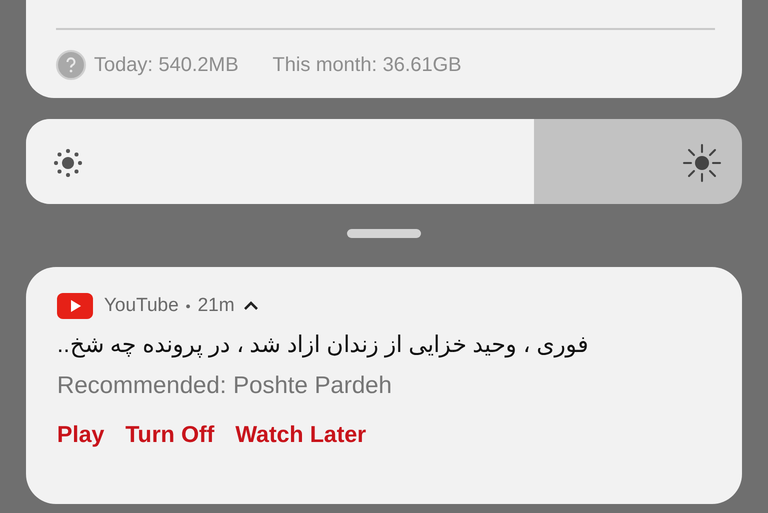  What do you see at coordinates (169, 433) in the screenshot?
I see `action-button: Turn Off` at bounding box center [169, 433].